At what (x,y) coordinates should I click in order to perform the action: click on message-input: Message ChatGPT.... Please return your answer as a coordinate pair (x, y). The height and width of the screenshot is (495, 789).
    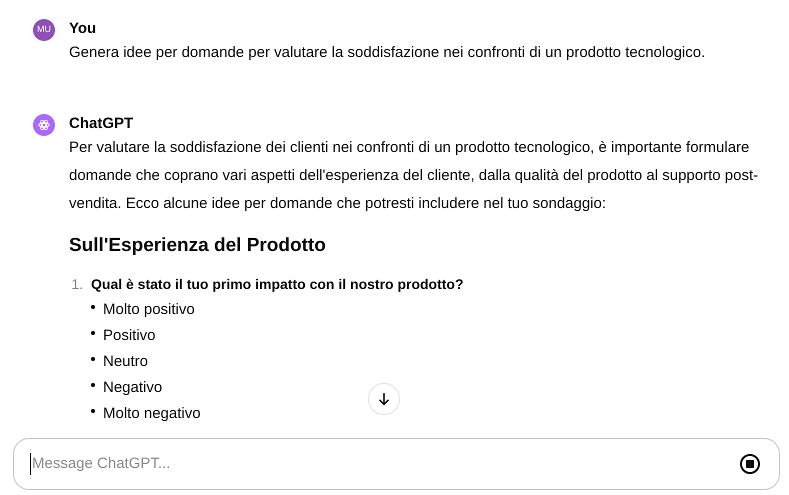
    Looking at the image, I should click on (384, 464).